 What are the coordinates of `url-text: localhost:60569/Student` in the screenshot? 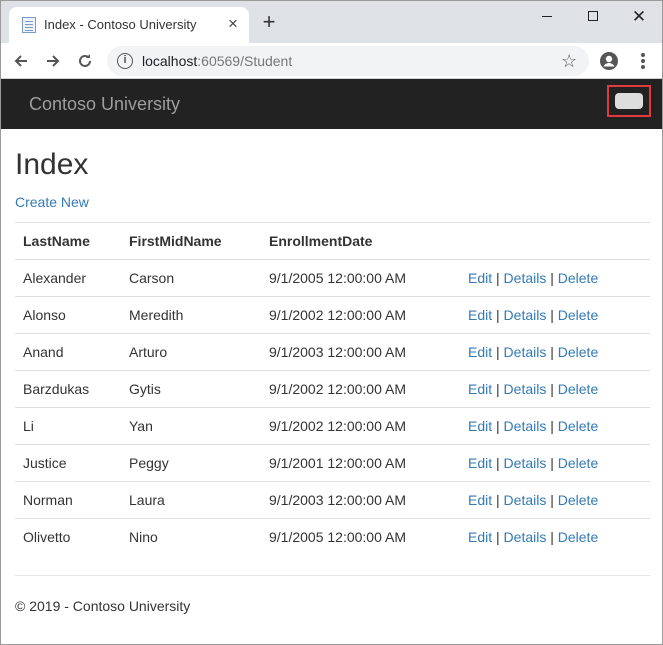 It's located at (217, 61).